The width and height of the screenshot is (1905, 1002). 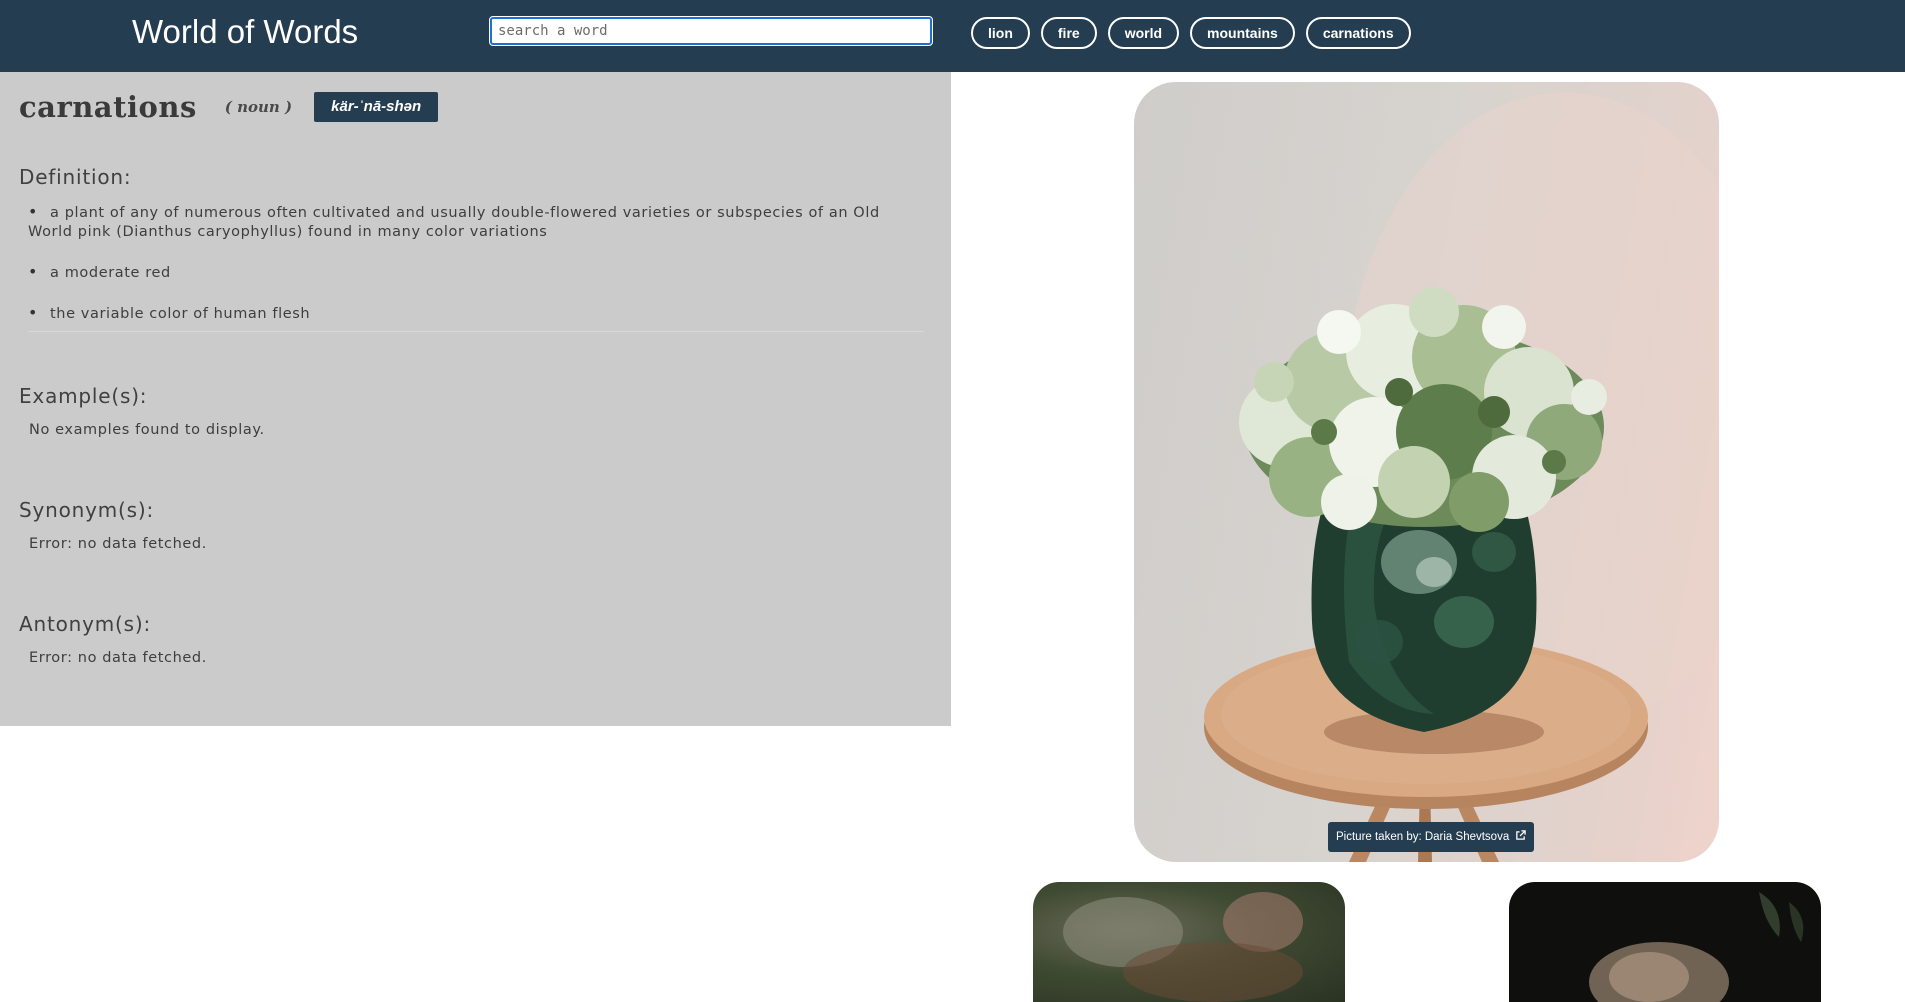 What do you see at coordinates (476, 272) in the screenshot?
I see `definition-item: a moderate red` at bounding box center [476, 272].